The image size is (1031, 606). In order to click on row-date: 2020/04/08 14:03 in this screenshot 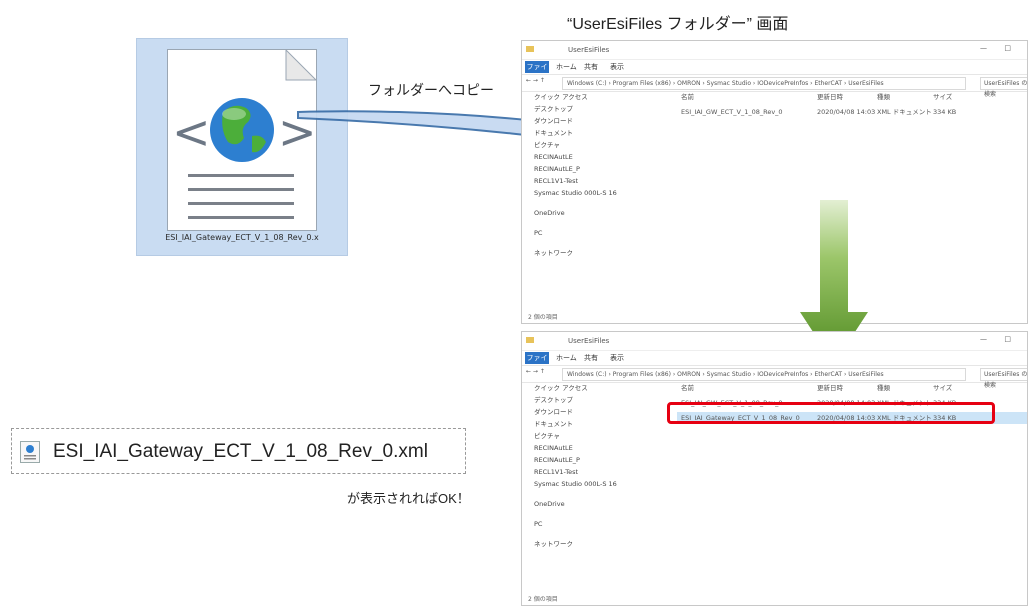, I will do `click(846, 112)`.